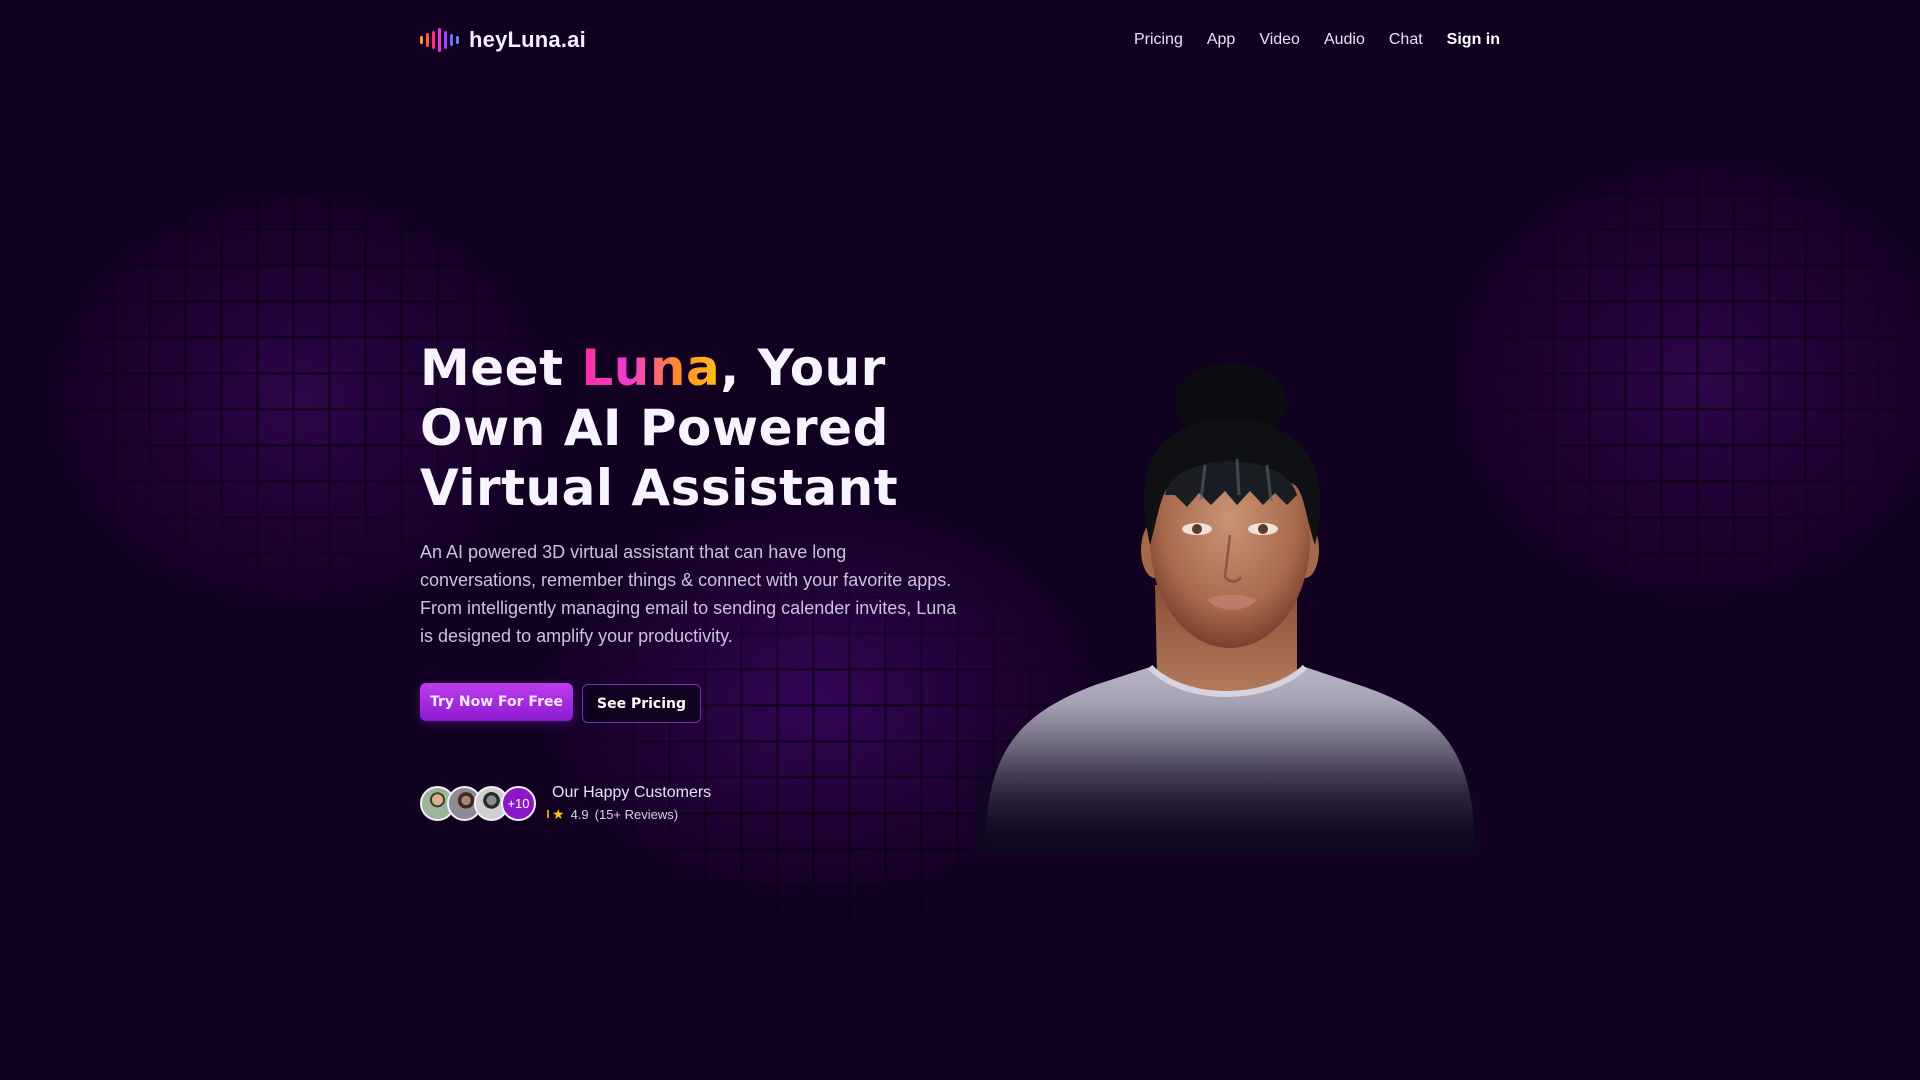  Describe the element at coordinates (1279, 40) in the screenshot. I see `nav-link-video: Video` at that location.